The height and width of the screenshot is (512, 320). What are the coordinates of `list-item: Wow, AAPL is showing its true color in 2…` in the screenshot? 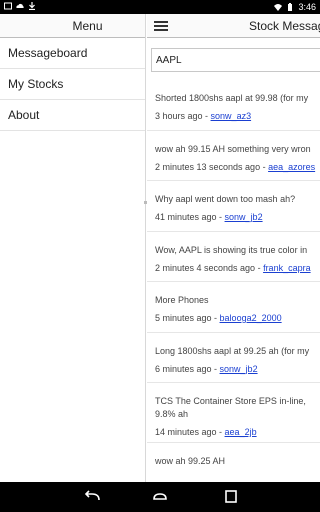 It's located at (233, 257).